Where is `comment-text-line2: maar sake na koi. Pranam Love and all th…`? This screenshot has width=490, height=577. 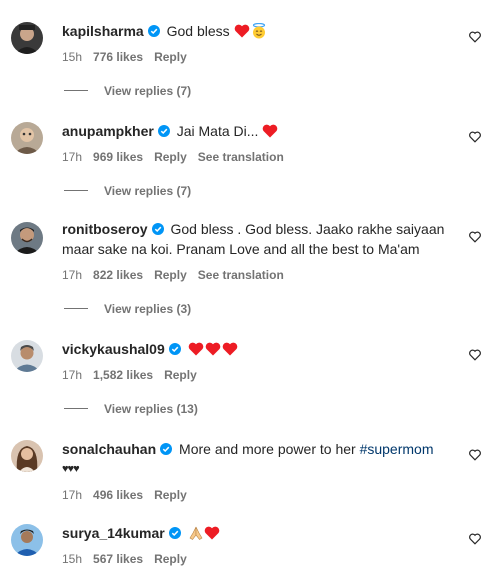
comment-text-line2: maar sake na koi. Pranam Love and all th… is located at coordinates (241, 249).